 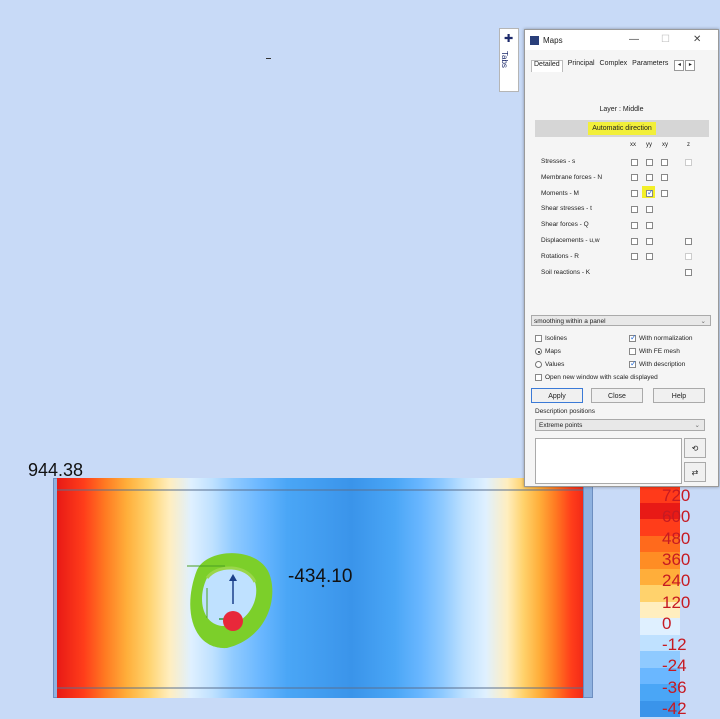 I want to click on refresh-icon: ⟲, so click(x=695, y=448).